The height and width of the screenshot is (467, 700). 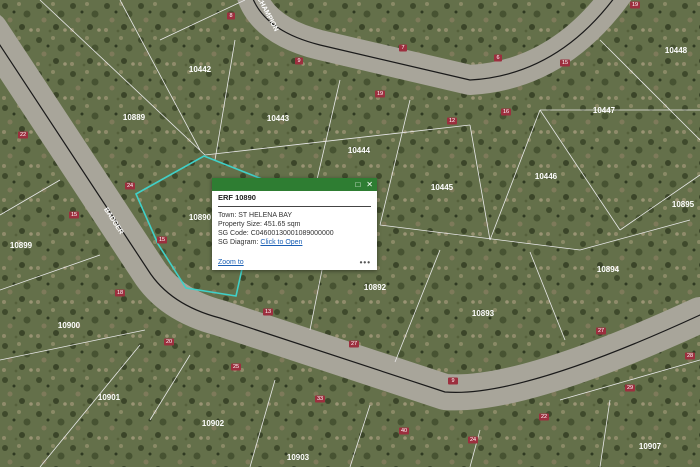 What do you see at coordinates (282, 224) in the screenshot?
I see `property-size-value: 451.65 sqm` at bounding box center [282, 224].